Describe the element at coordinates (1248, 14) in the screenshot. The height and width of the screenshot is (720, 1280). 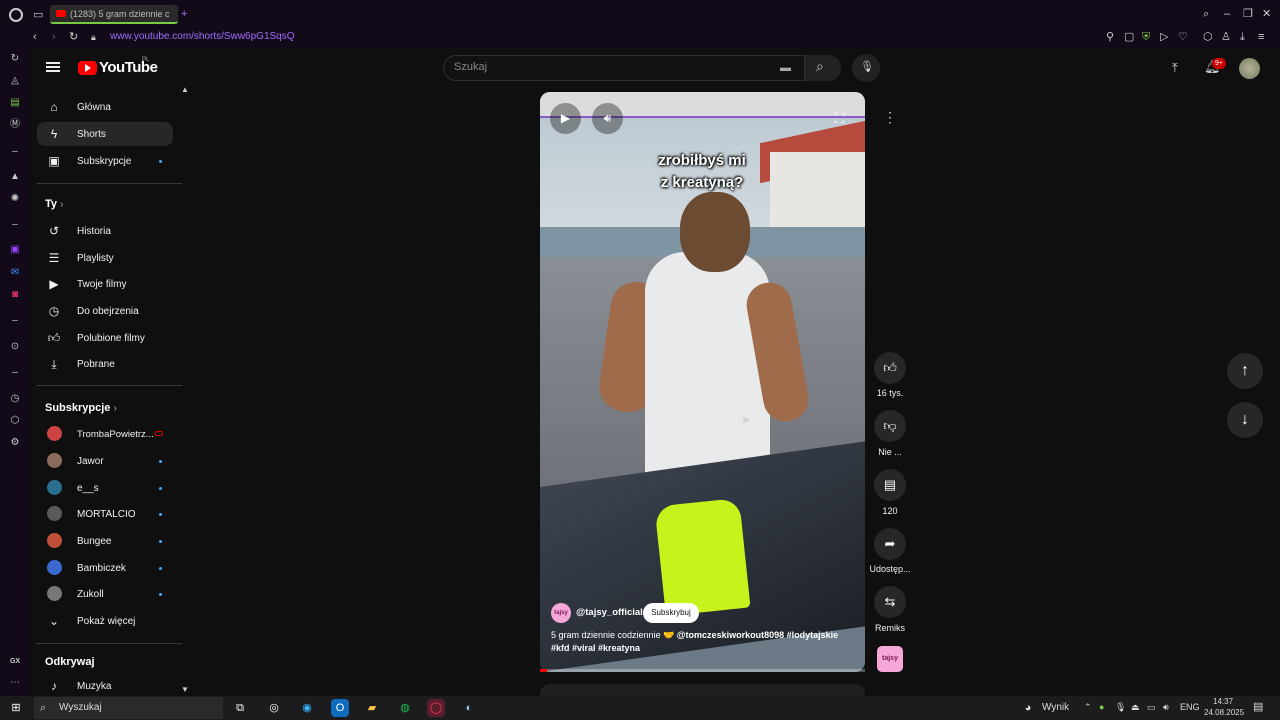
I see `maximize-icon: ❐` at that location.